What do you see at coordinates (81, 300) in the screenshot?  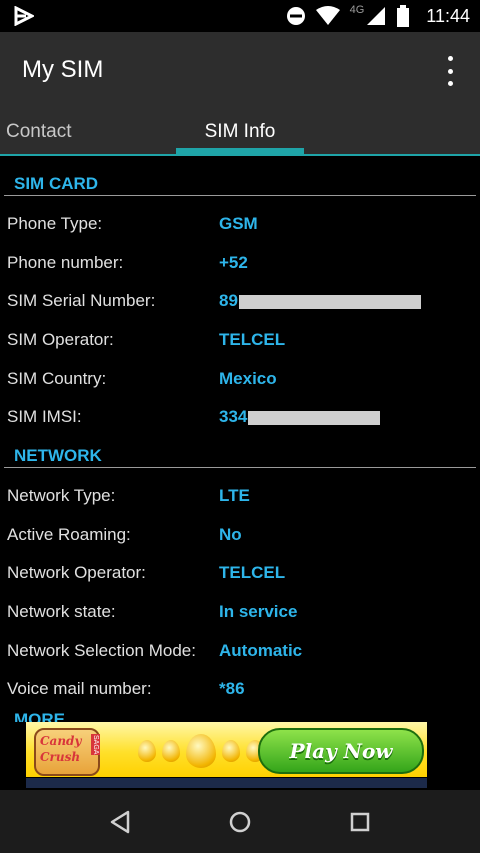 I see `label-sim-serial: SIM Serial Number:` at bounding box center [81, 300].